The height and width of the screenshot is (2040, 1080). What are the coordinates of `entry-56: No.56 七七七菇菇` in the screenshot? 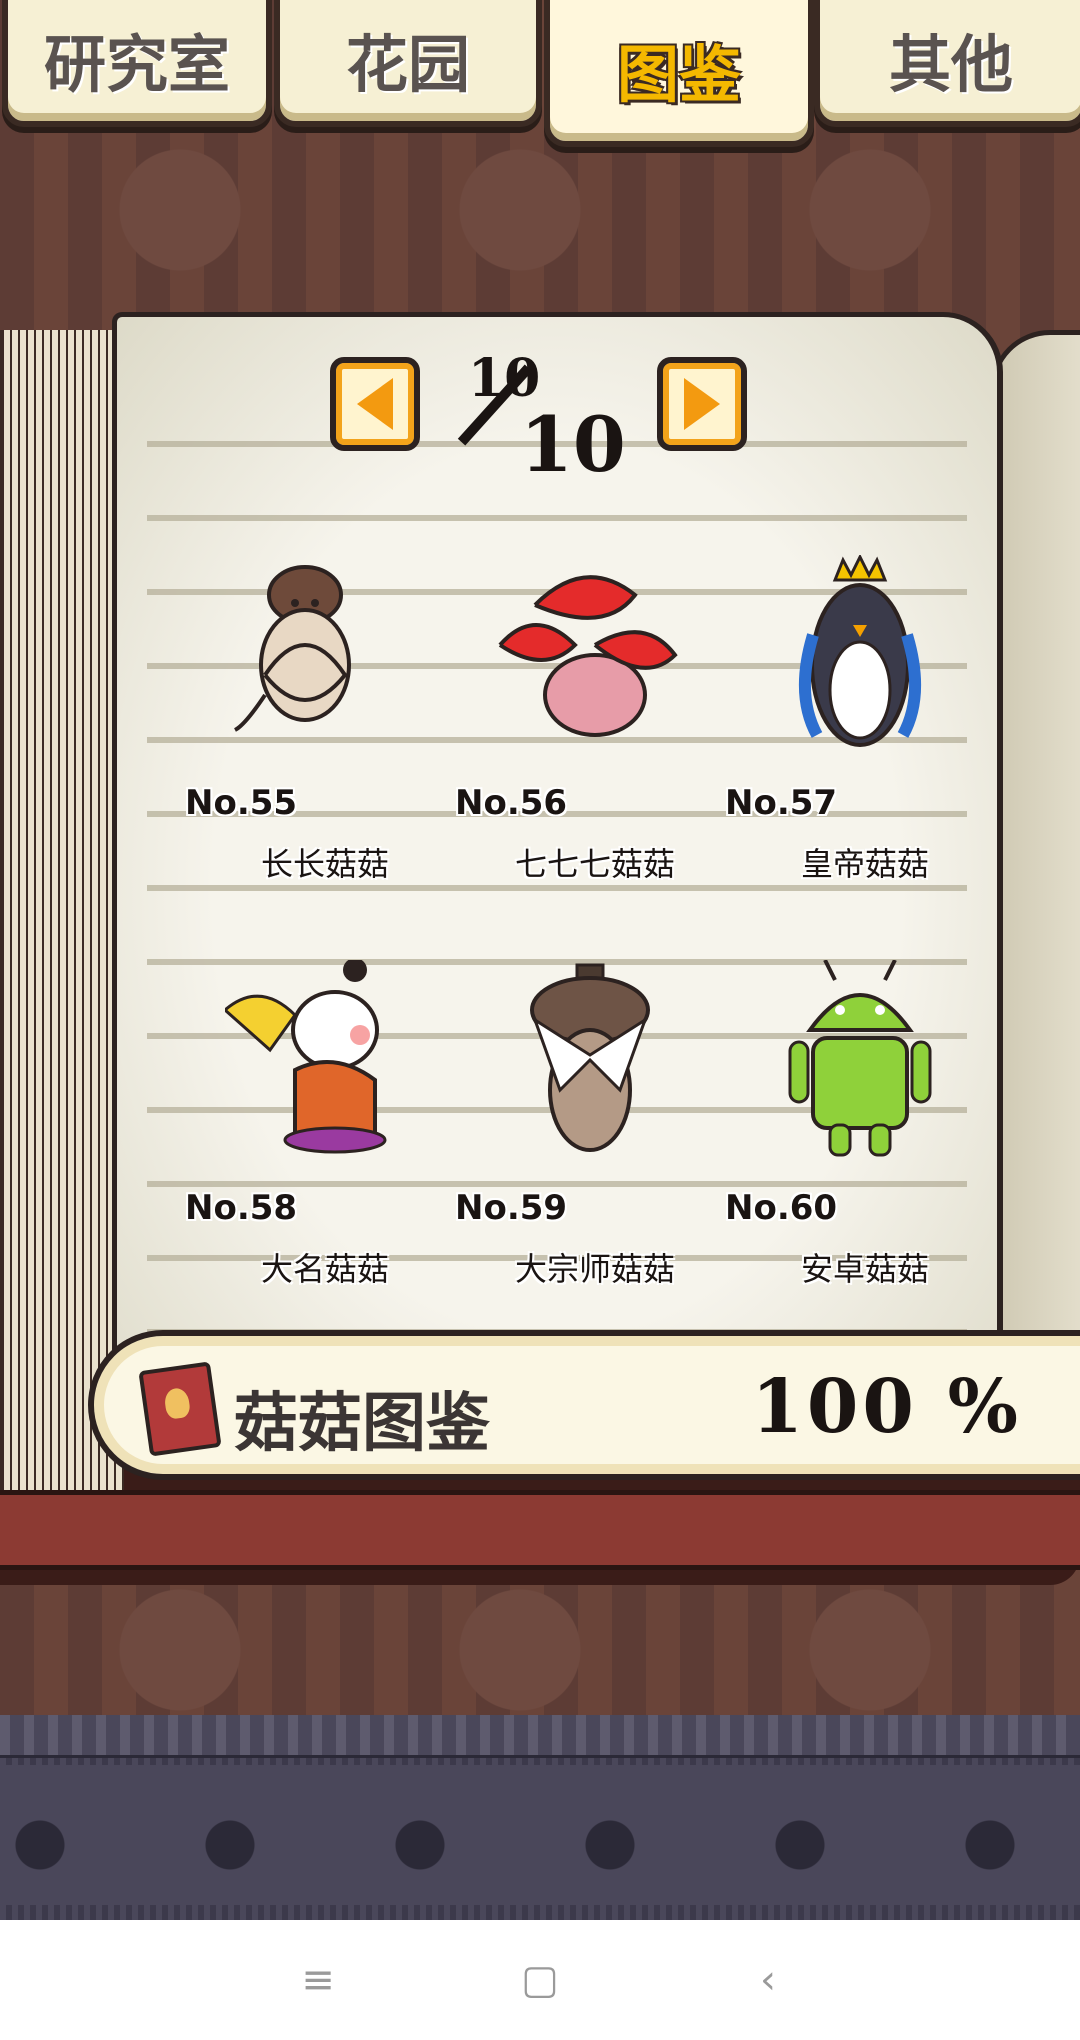 It's located at (590, 725).